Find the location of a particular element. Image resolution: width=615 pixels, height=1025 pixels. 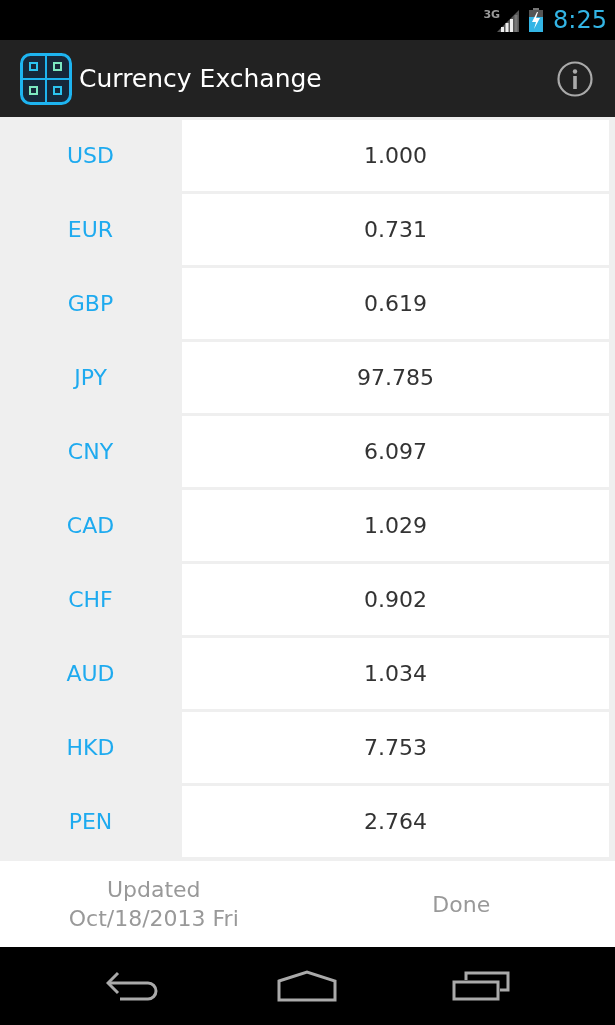

rate-value-cell: 0.731 is located at coordinates (395, 229).